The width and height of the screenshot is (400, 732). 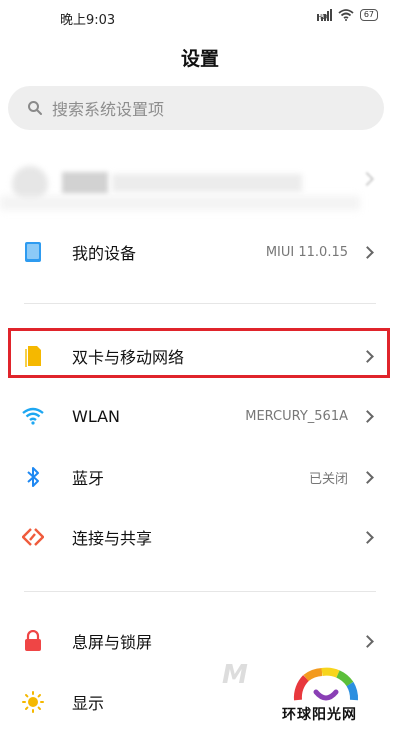 I want to click on account-info-blurred, so click(x=207, y=183).